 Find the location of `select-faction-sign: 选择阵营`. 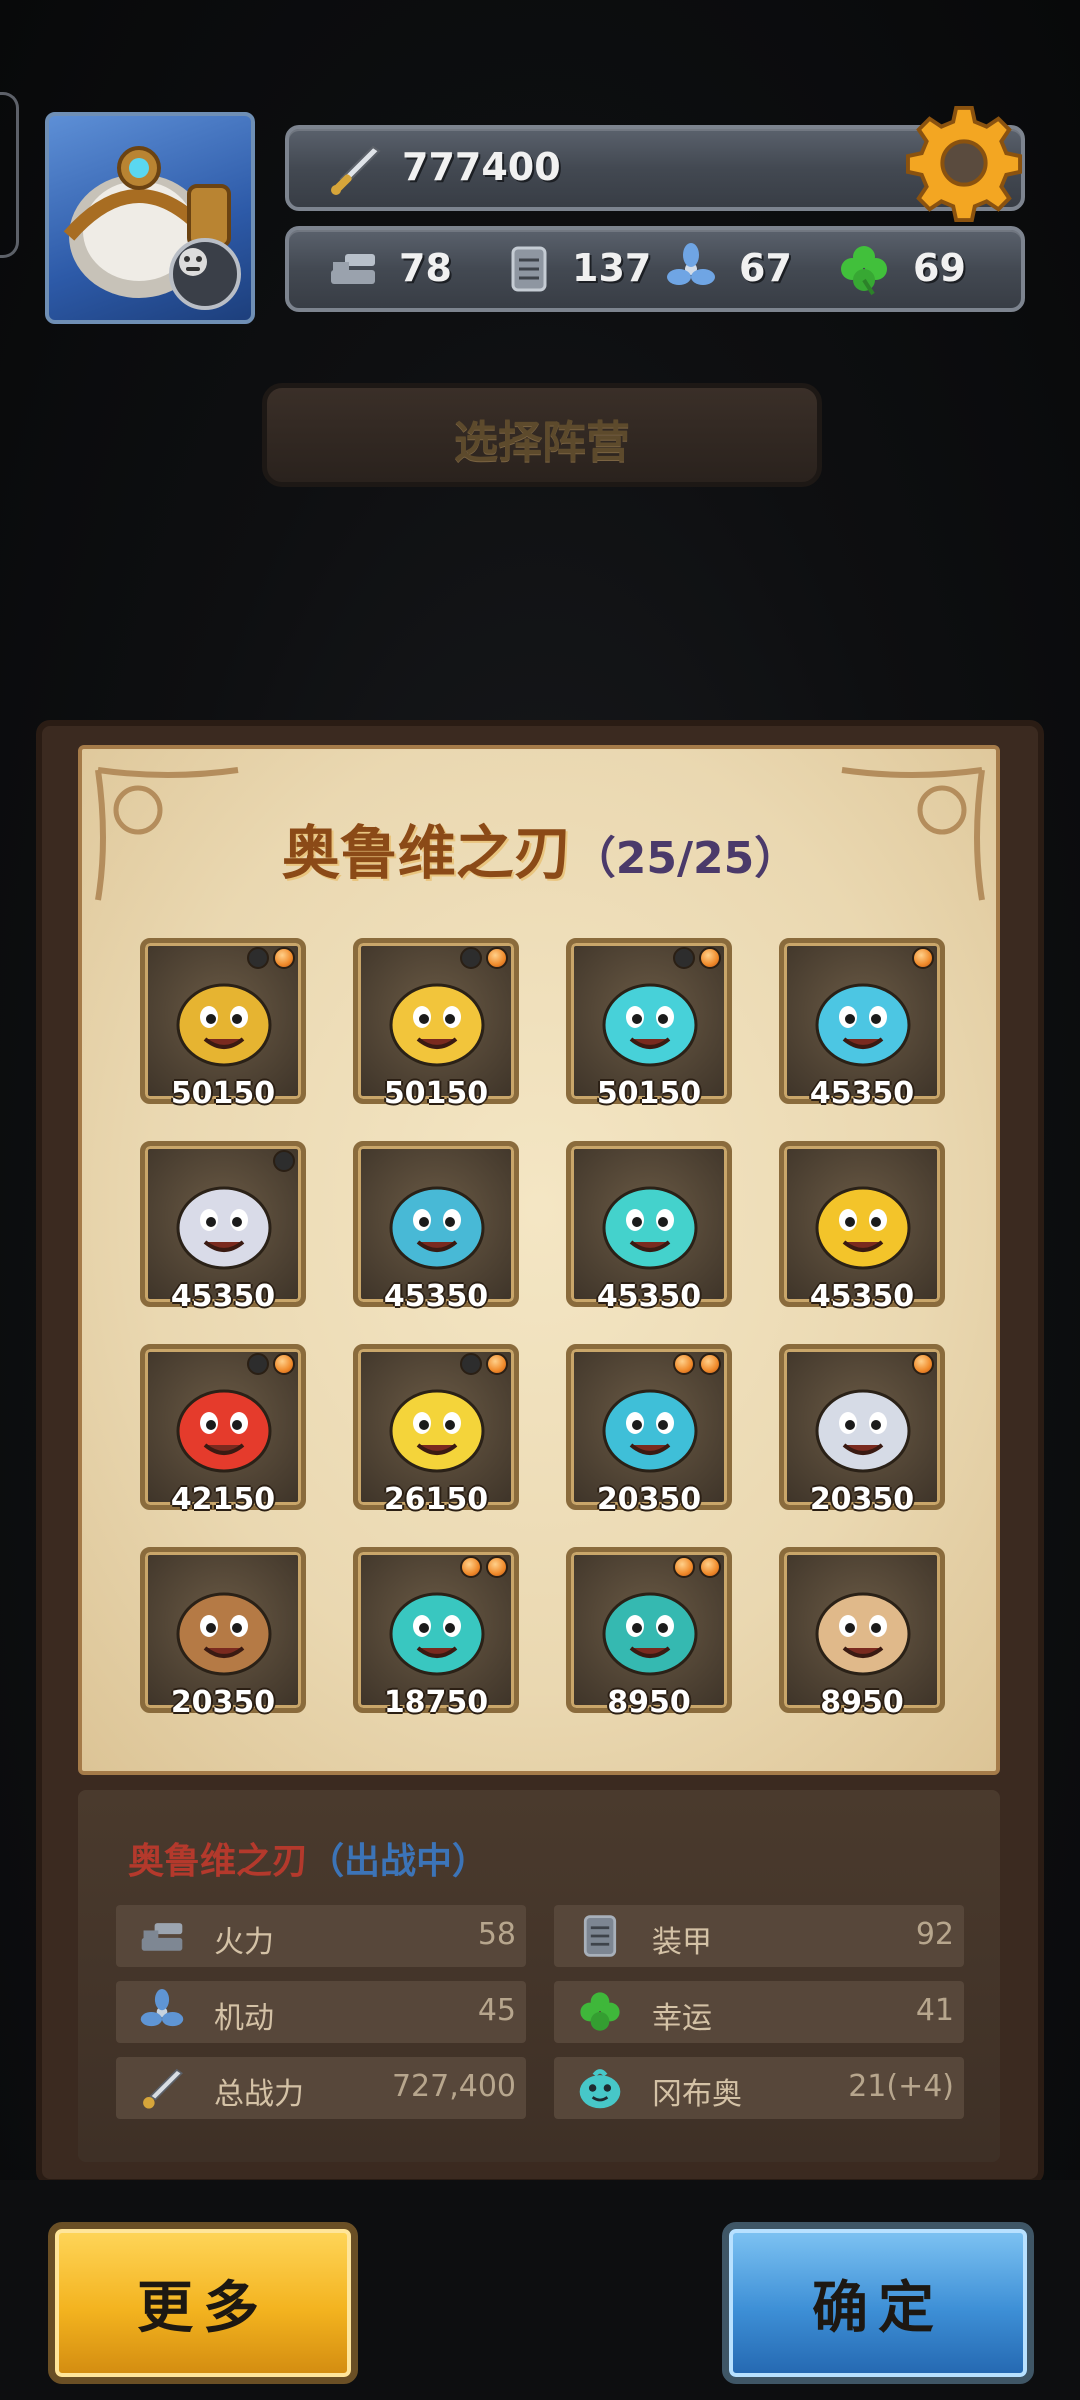

select-faction-sign: 选择阵营 is located at coordinates (542, 435).